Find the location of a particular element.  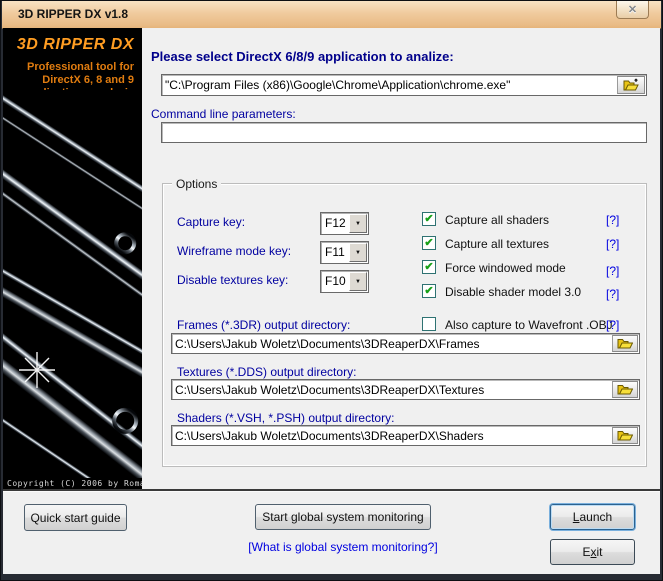

monitoring-help-link: [What is global system monitoring?] is located at coordinates (343, 547).